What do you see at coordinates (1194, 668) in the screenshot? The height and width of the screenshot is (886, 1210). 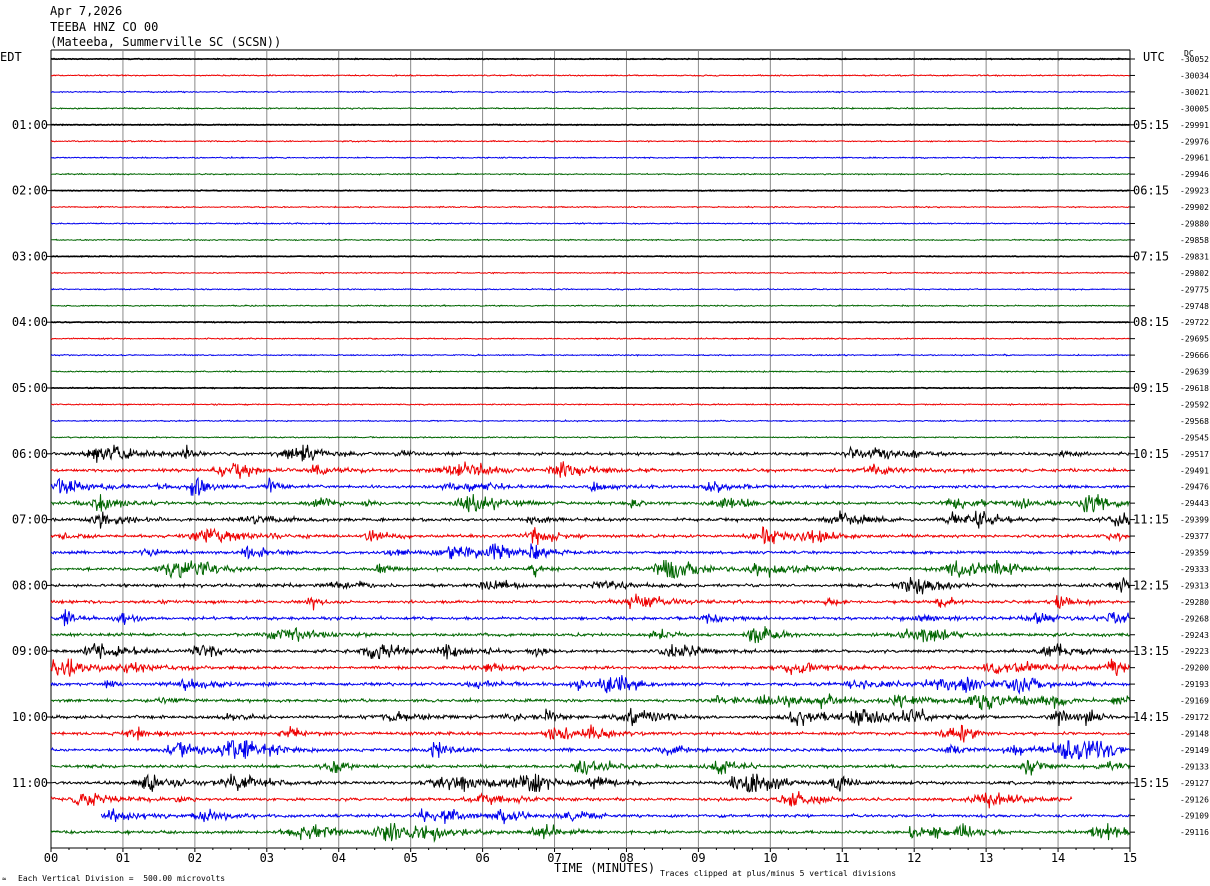 I see `dc-offset-label: -29200` at bounding box center [1194, 668].